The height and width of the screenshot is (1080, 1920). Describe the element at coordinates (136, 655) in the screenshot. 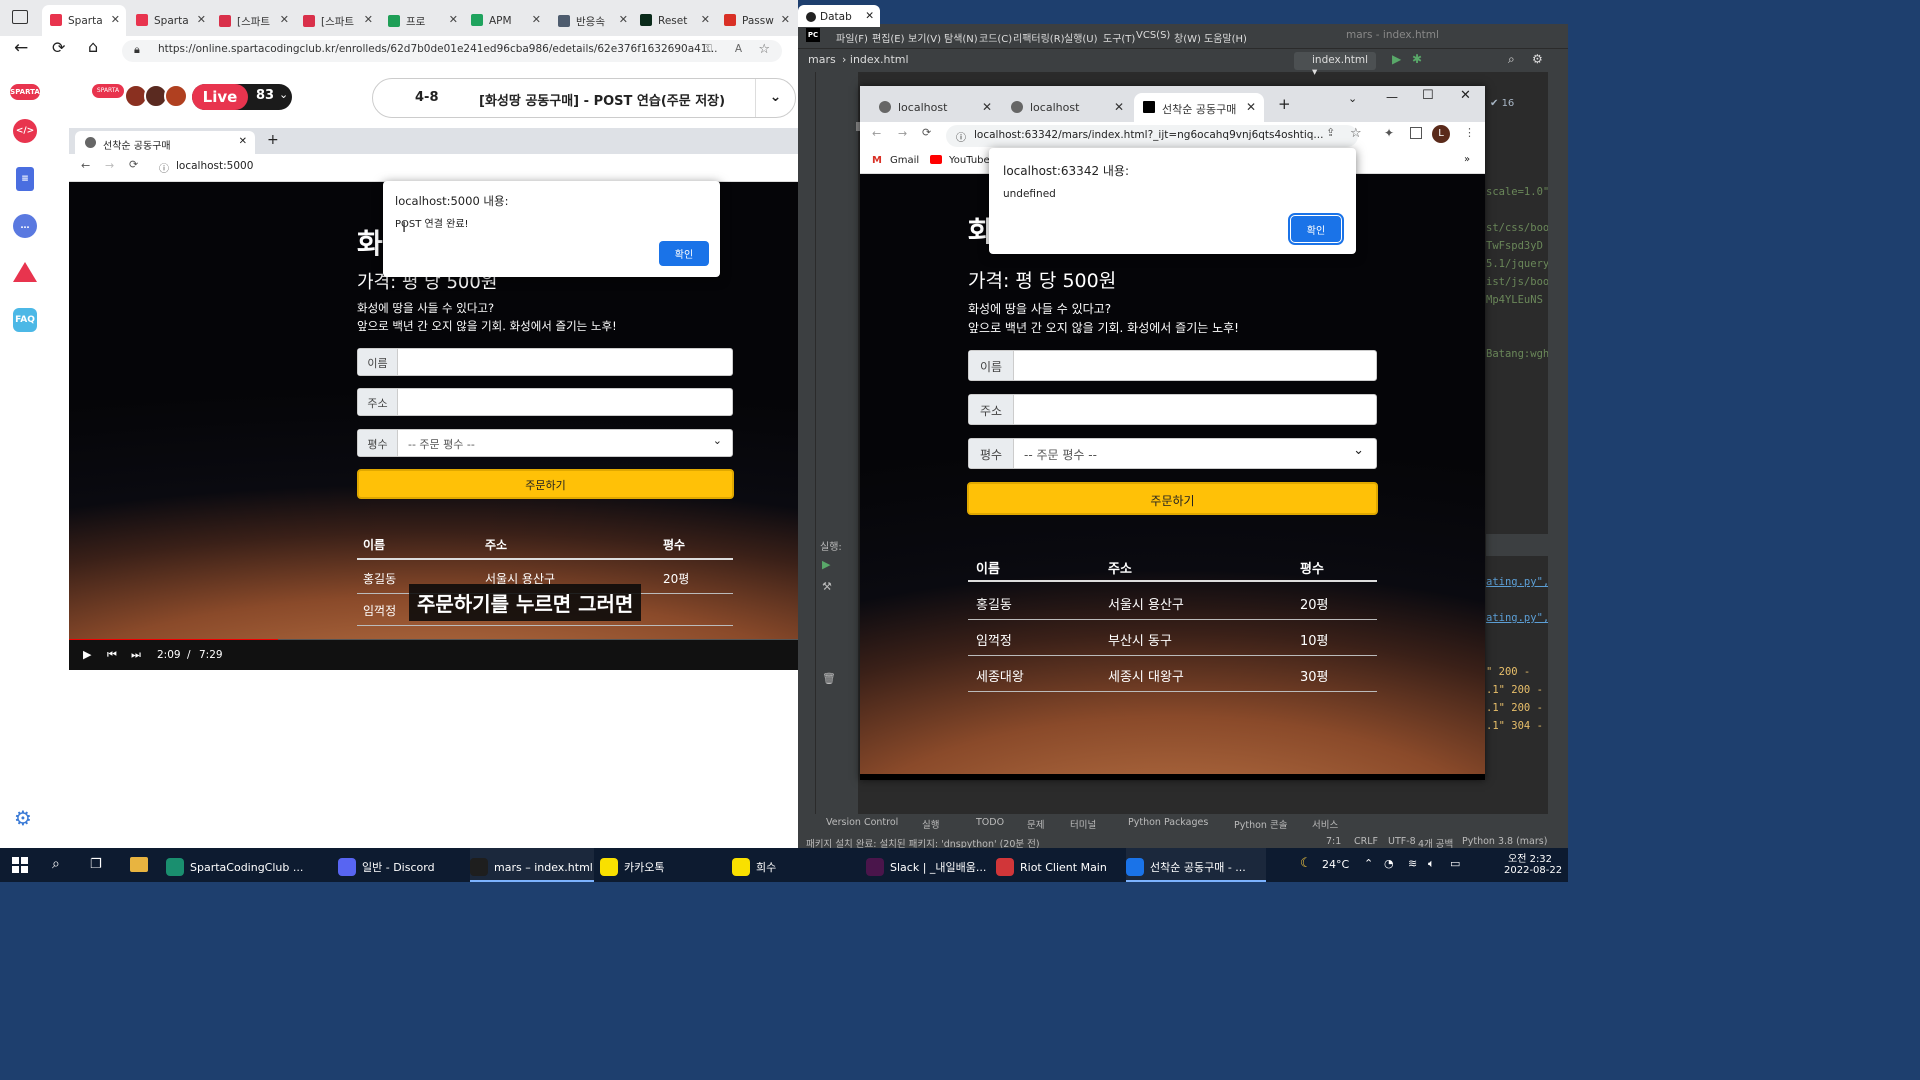

I see `next-icon: ⏭` at that location.